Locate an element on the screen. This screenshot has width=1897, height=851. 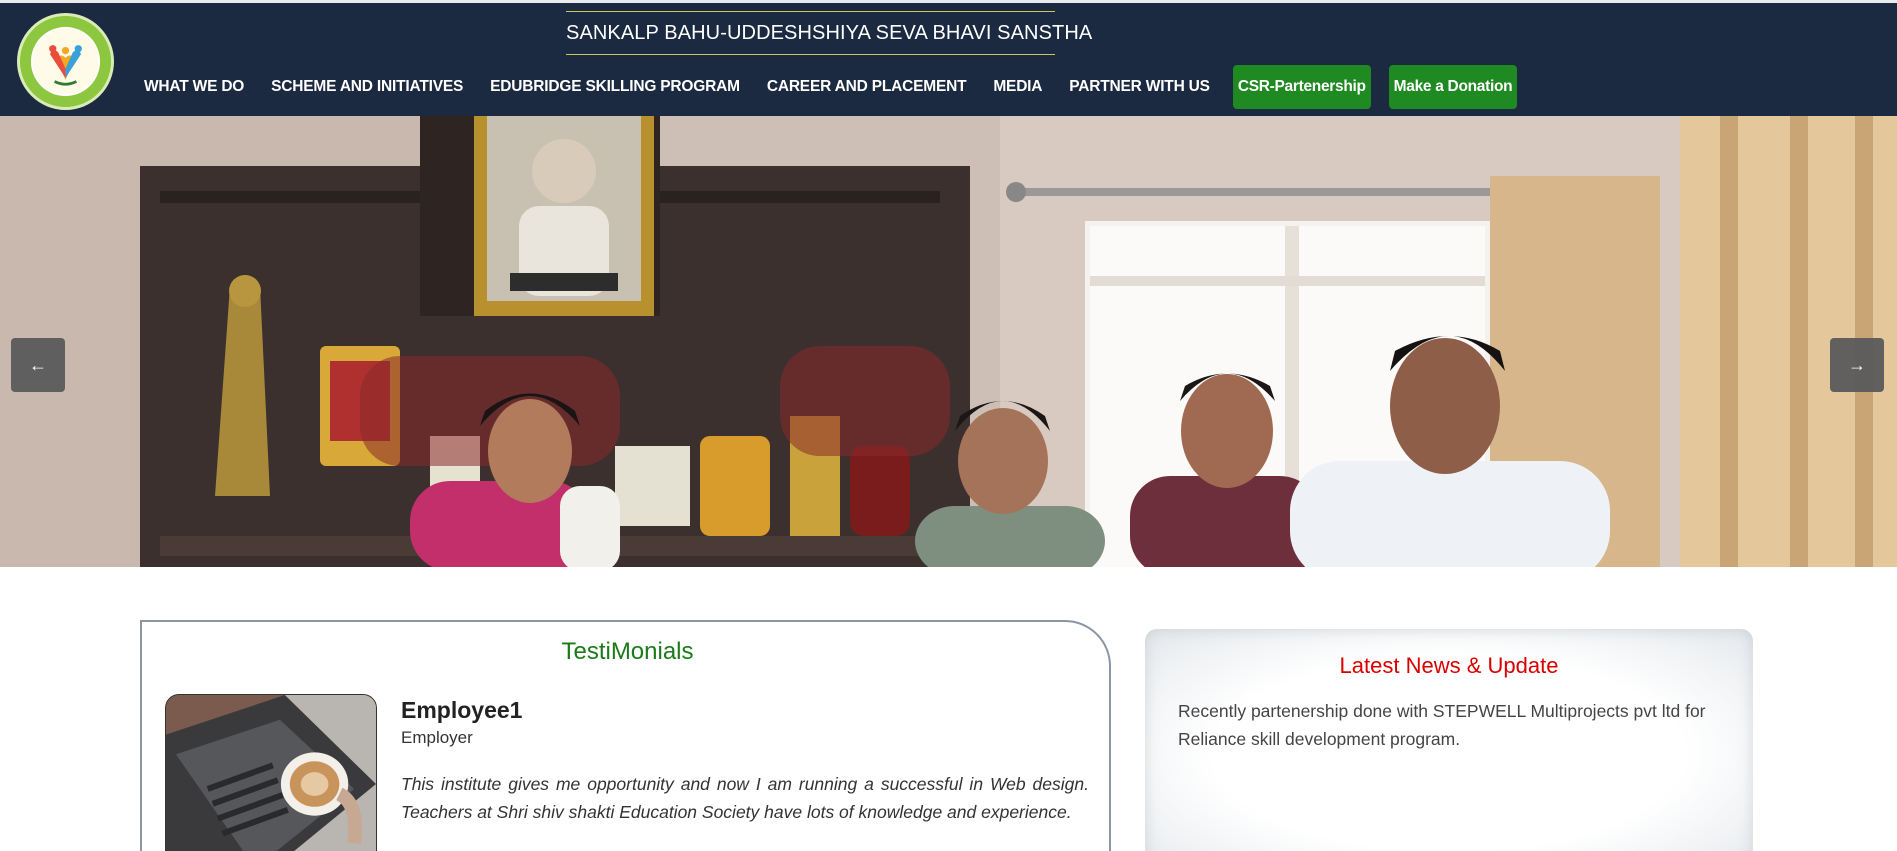
make-a-donation-button: Make a Donation is located at coordinates (1453, 87).